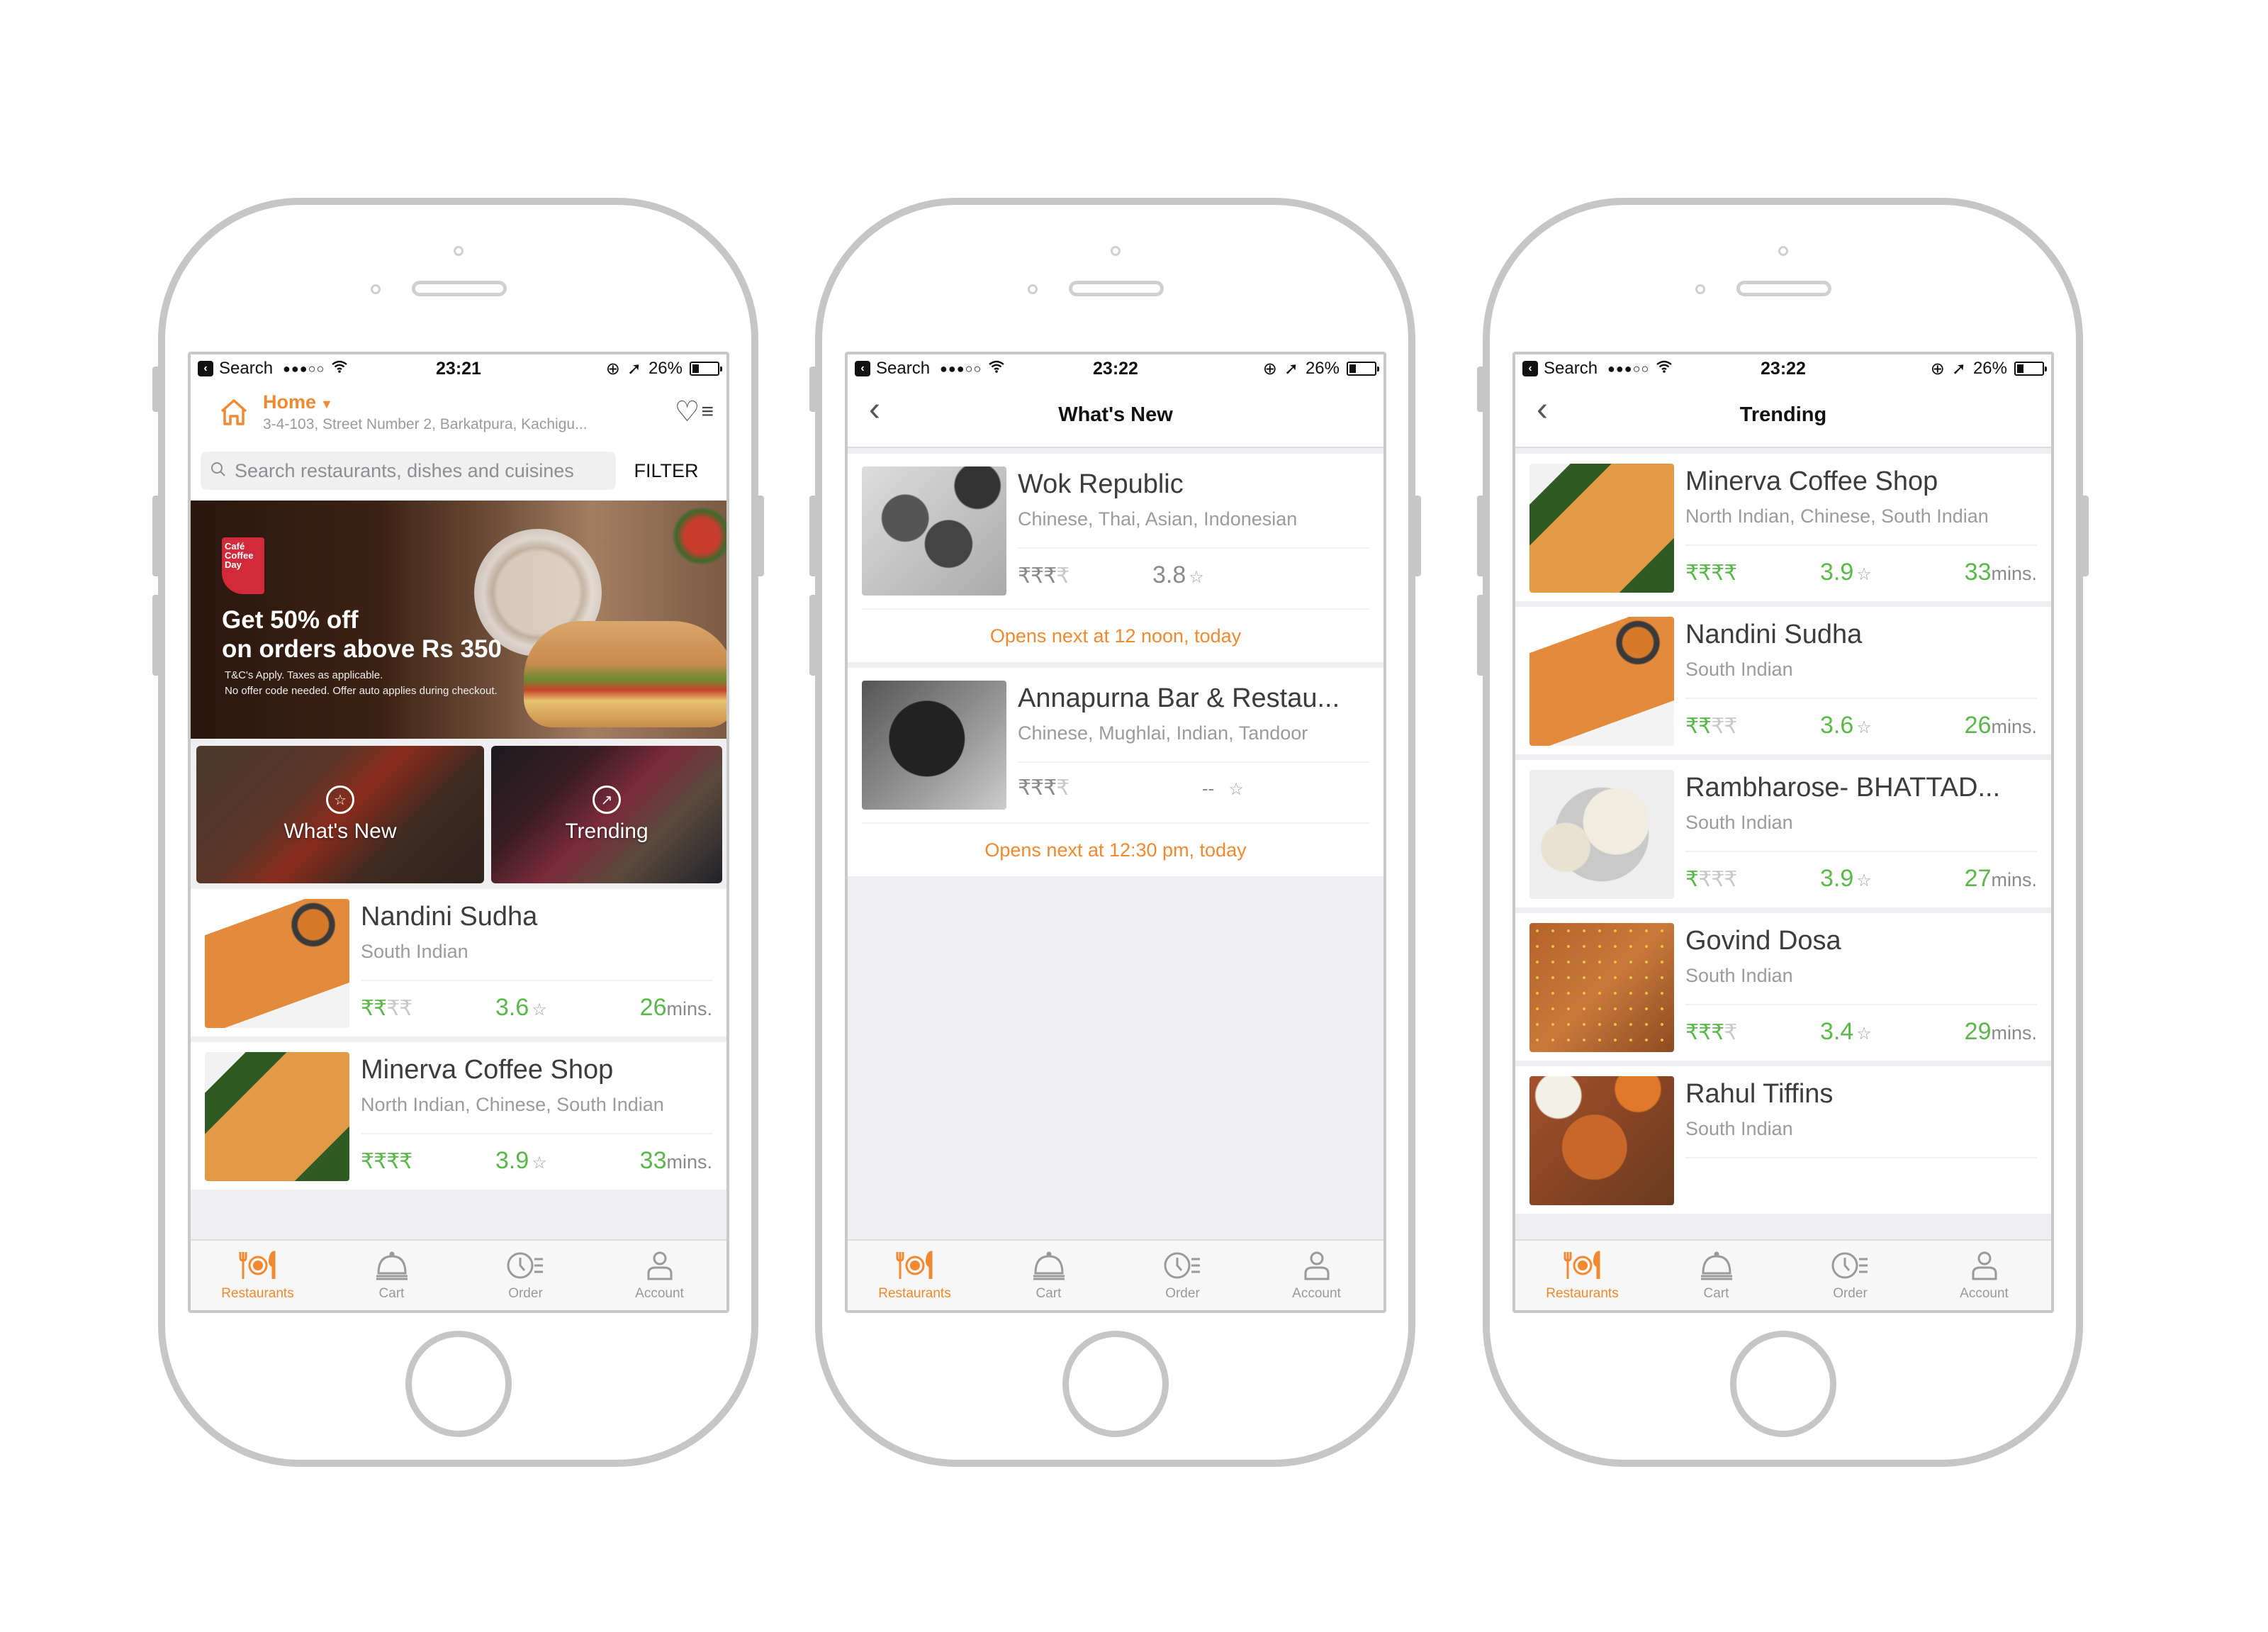  I want to click on nav-bar: ‹ Trending, so click(1783, 415).